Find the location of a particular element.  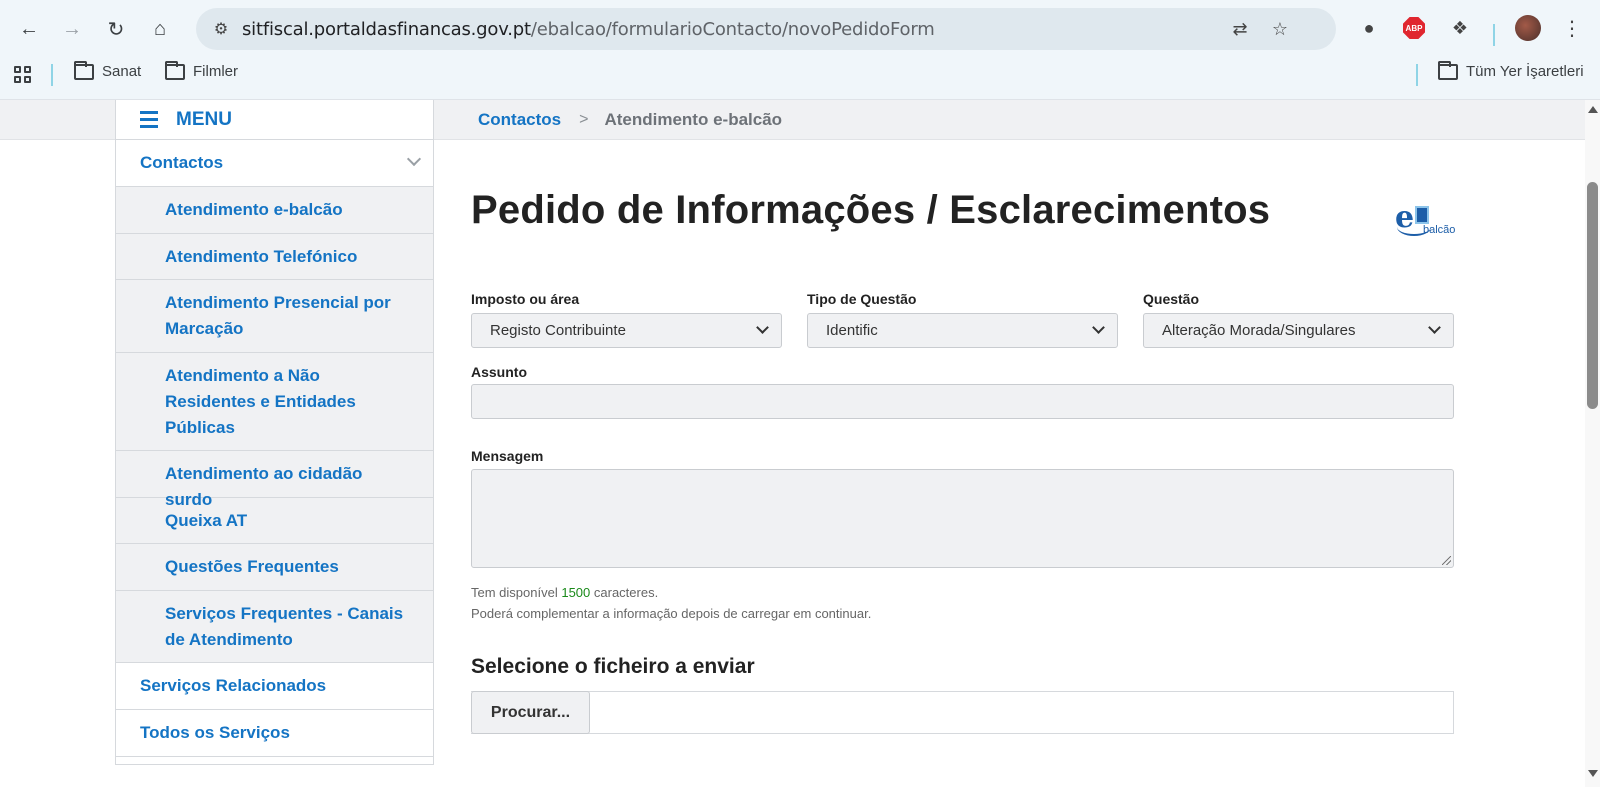

sidebar-subitem-presencial: Atendimento Presencial por Marcação is located at coordinates (274, 316).